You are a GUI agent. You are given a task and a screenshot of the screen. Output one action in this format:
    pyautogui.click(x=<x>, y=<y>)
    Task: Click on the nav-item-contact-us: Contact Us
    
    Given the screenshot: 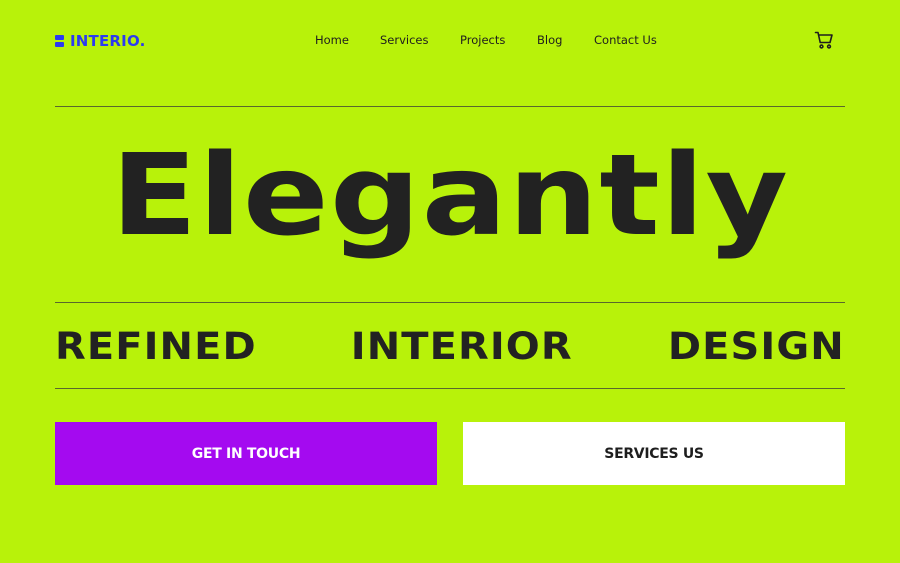 What is the action you would take?
    pyautogui.click(x=625, y=40)
    